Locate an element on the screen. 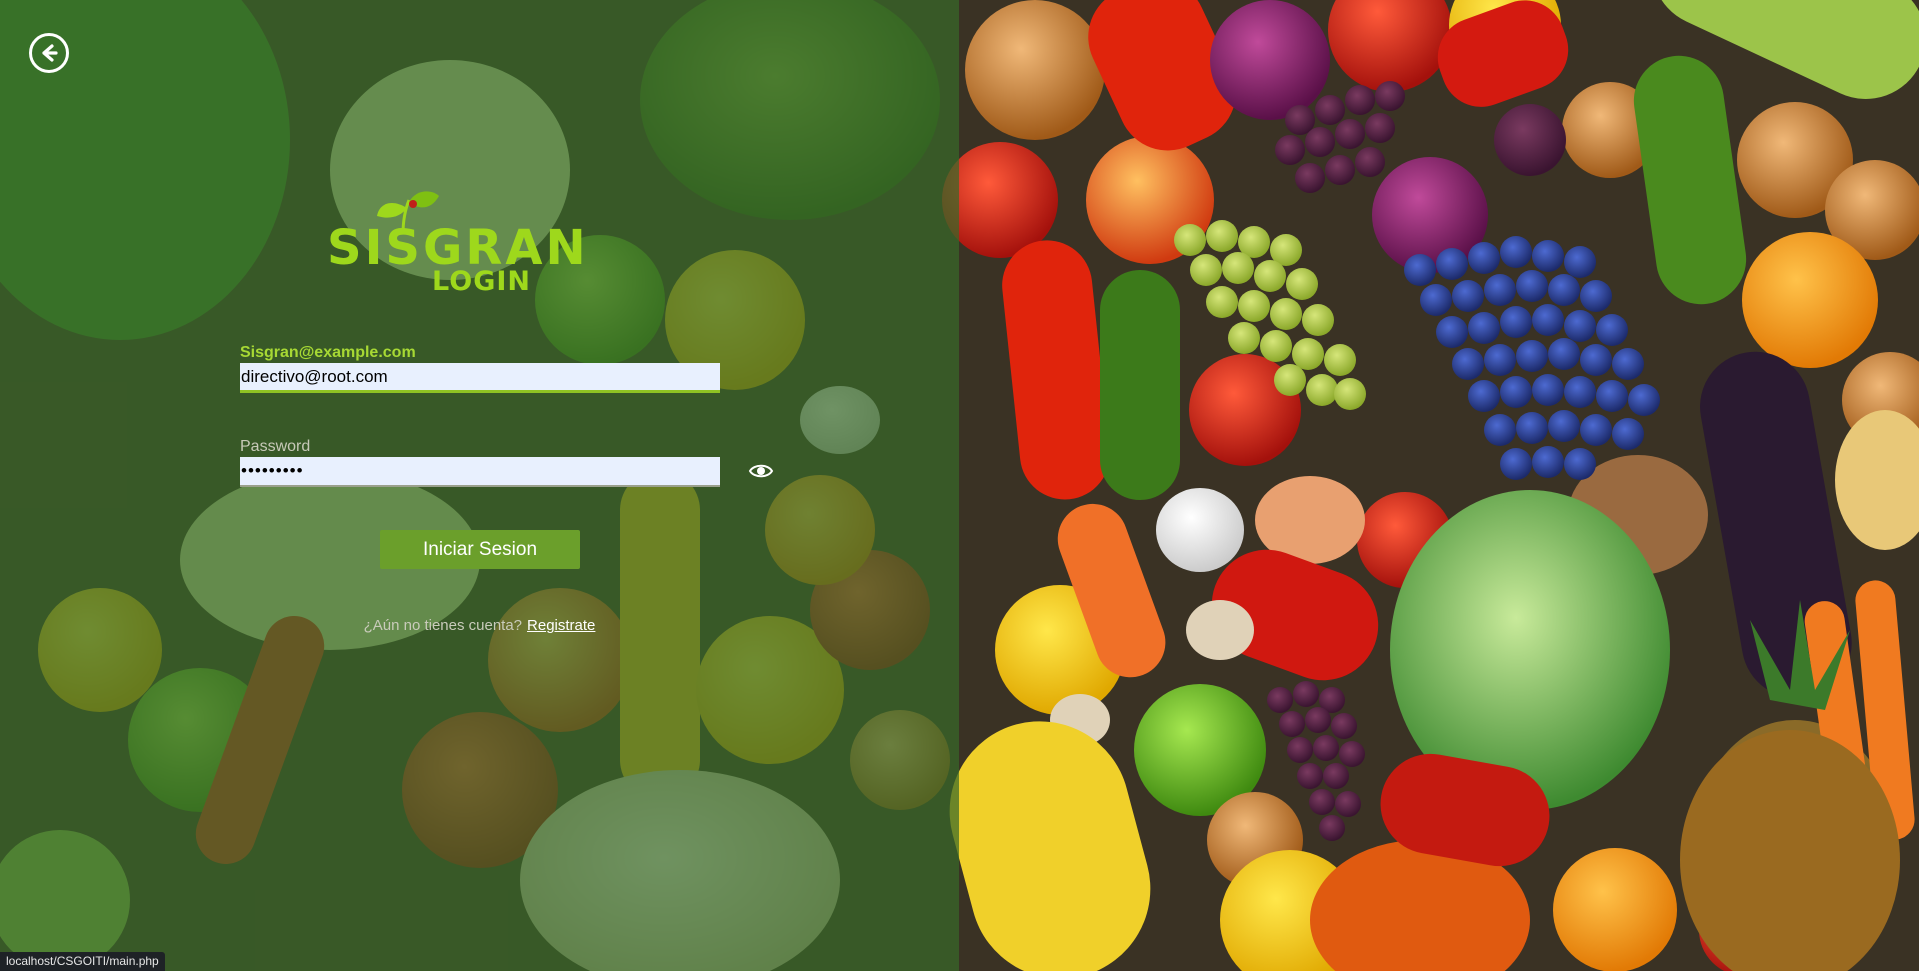  register-row: ¿Aún no tienes cuenta? Registrate is located at coordinates (479, 625).